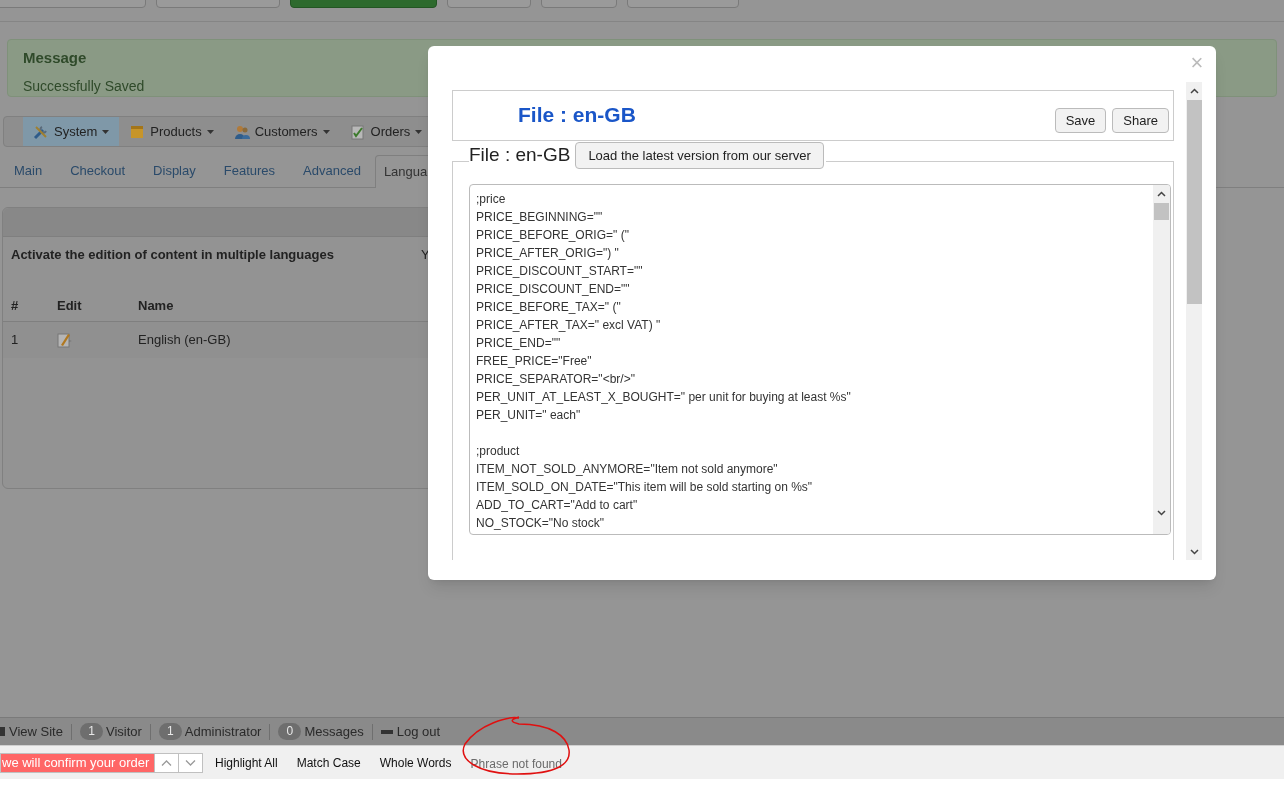 Image resolution: width=1284 pixels, height=785 pixels. What do you see at coordinates (357, 131) in the screenshot?
I see `checklist-icon` at bounding box center [357, 131].